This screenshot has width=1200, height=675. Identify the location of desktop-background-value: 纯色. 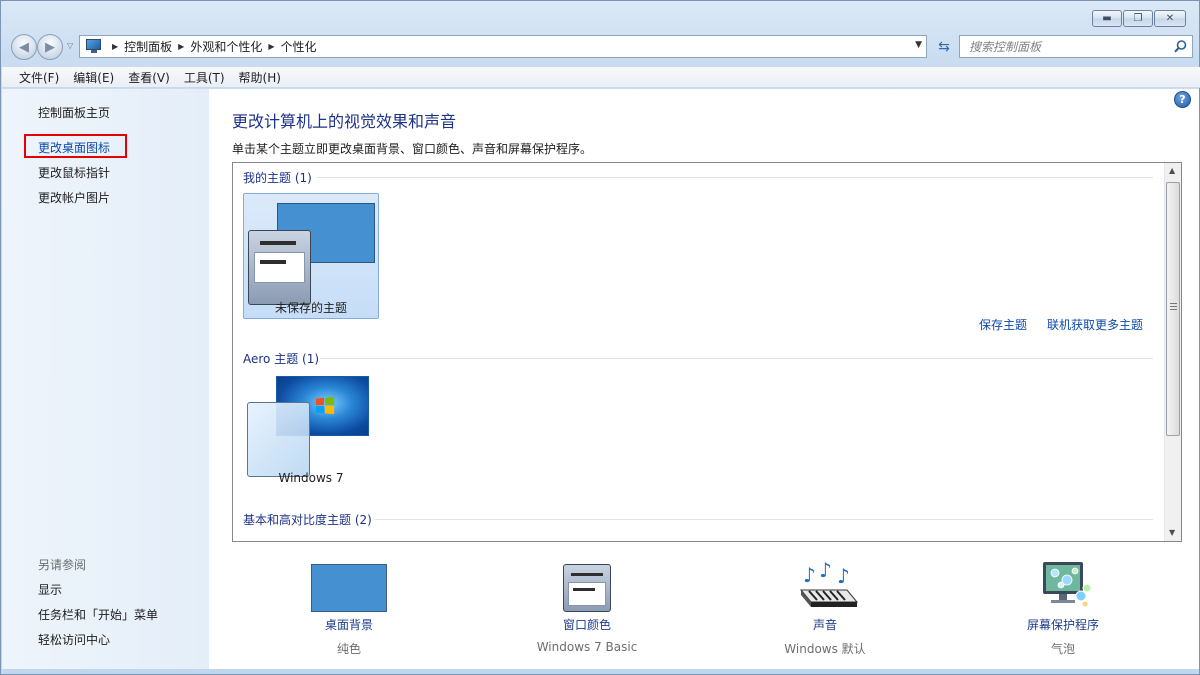
(348, 649).